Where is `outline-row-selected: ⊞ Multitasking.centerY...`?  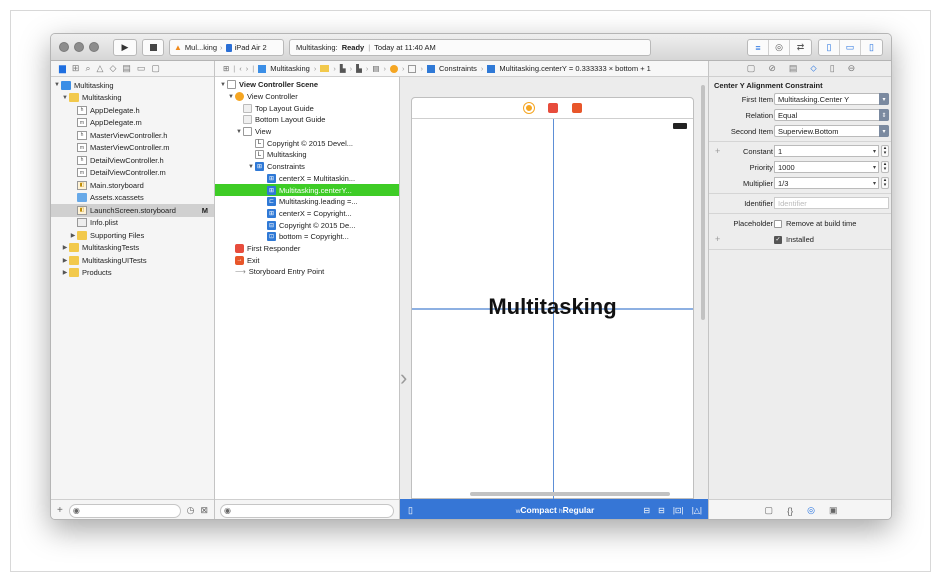 outline-row-selected: ⊞ Multitasking.centerY... is located at coordinates (307, 190).